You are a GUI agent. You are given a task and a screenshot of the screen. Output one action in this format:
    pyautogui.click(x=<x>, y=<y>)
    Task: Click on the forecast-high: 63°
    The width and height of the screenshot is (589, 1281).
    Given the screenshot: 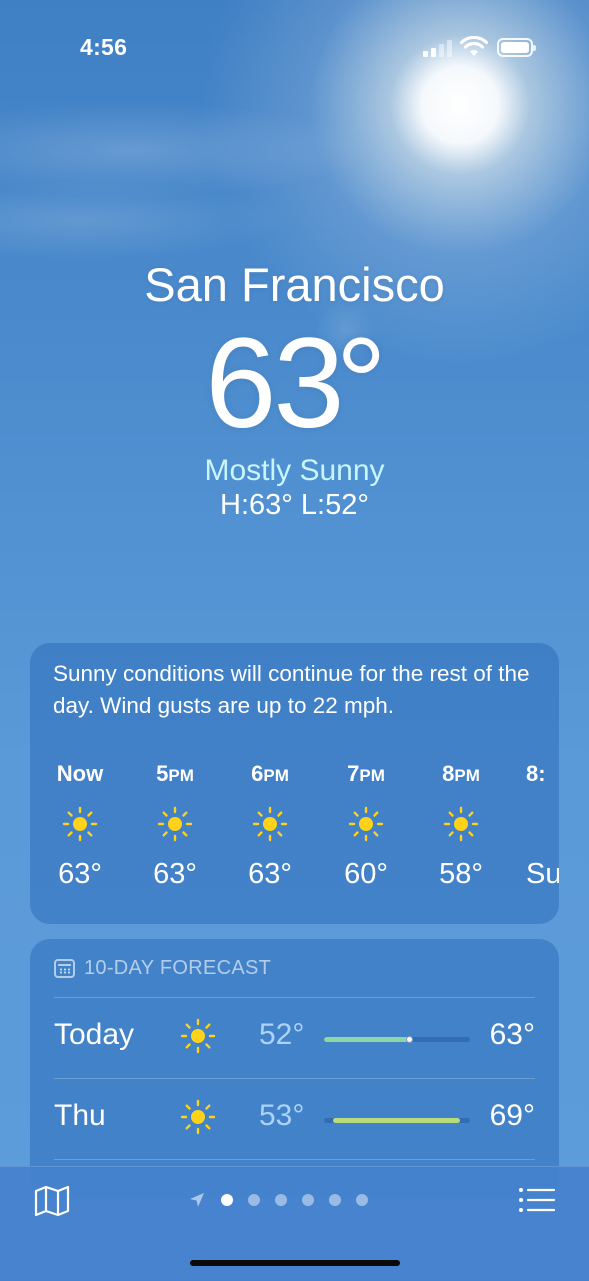 What is the action you would take?
    pyautogui.click(x=512, y=1034)
    